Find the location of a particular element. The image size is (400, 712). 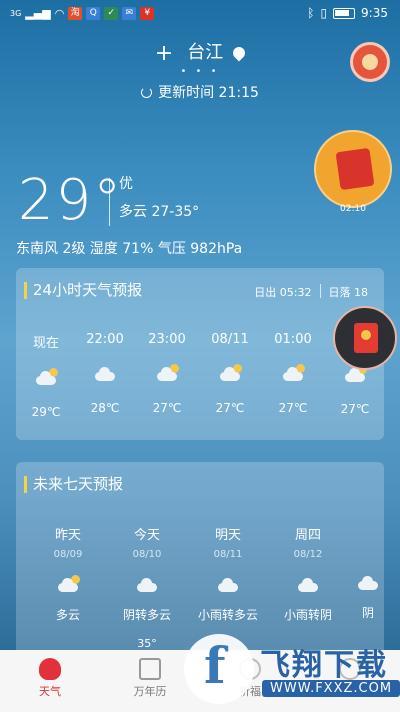

status-bar: 3G ▂▄▆ ◠ 淘 Q ✓ ✉ ¥ ᛒ ▯ 9:35 is located at coordinates (200, 14).